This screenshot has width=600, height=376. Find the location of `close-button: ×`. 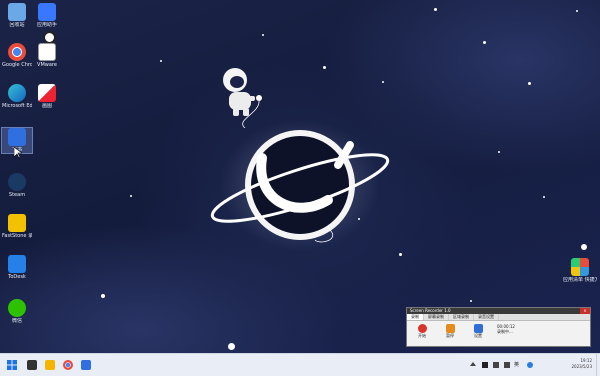

close-button: × is located at coordinates (585, 311).